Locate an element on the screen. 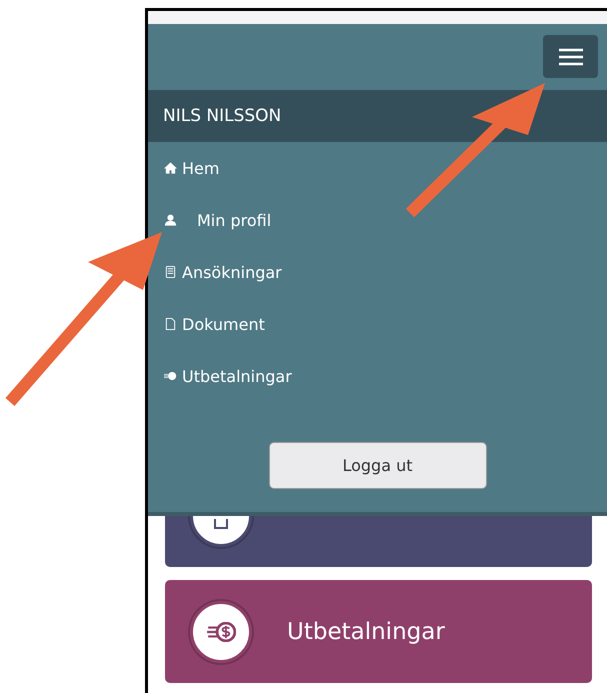  card-label: Utbetalningar is located at coordinates (366, 631).